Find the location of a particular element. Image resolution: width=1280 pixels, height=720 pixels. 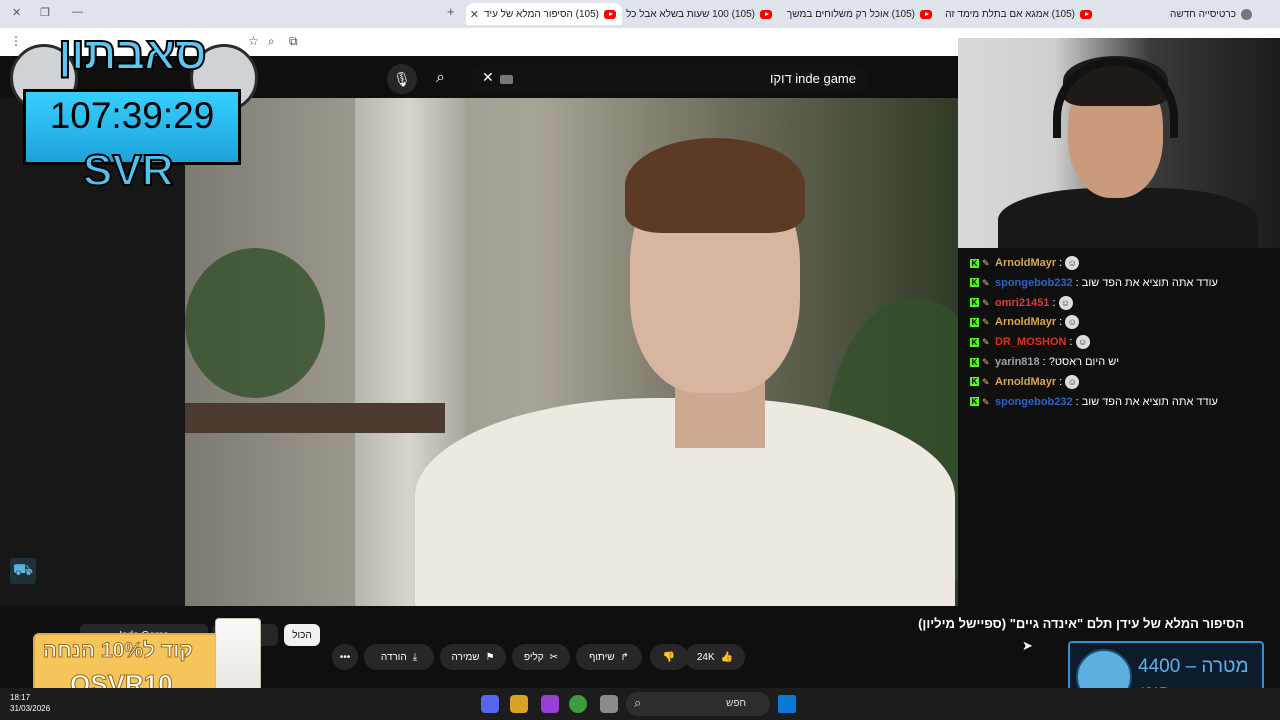

filter-chip-all: הכול is located at coordinates (302, 635).